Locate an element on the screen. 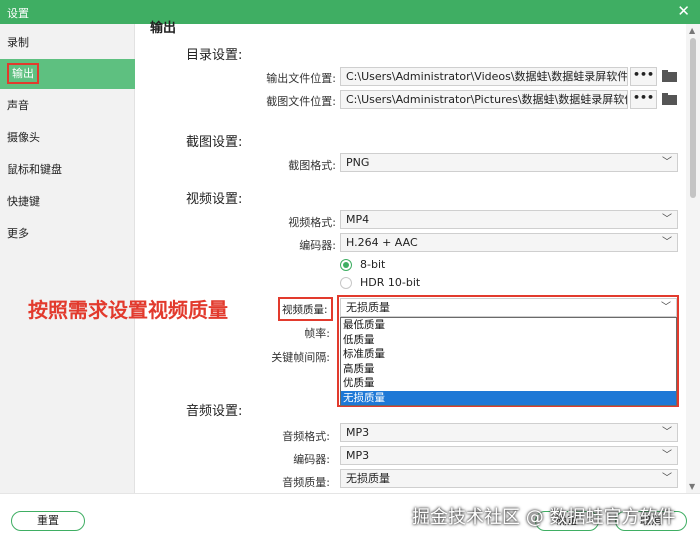 This screenshot has width=700, height=539. sidebar-item-hotkeys: 快捷键 is located at coordinates (67, 202).